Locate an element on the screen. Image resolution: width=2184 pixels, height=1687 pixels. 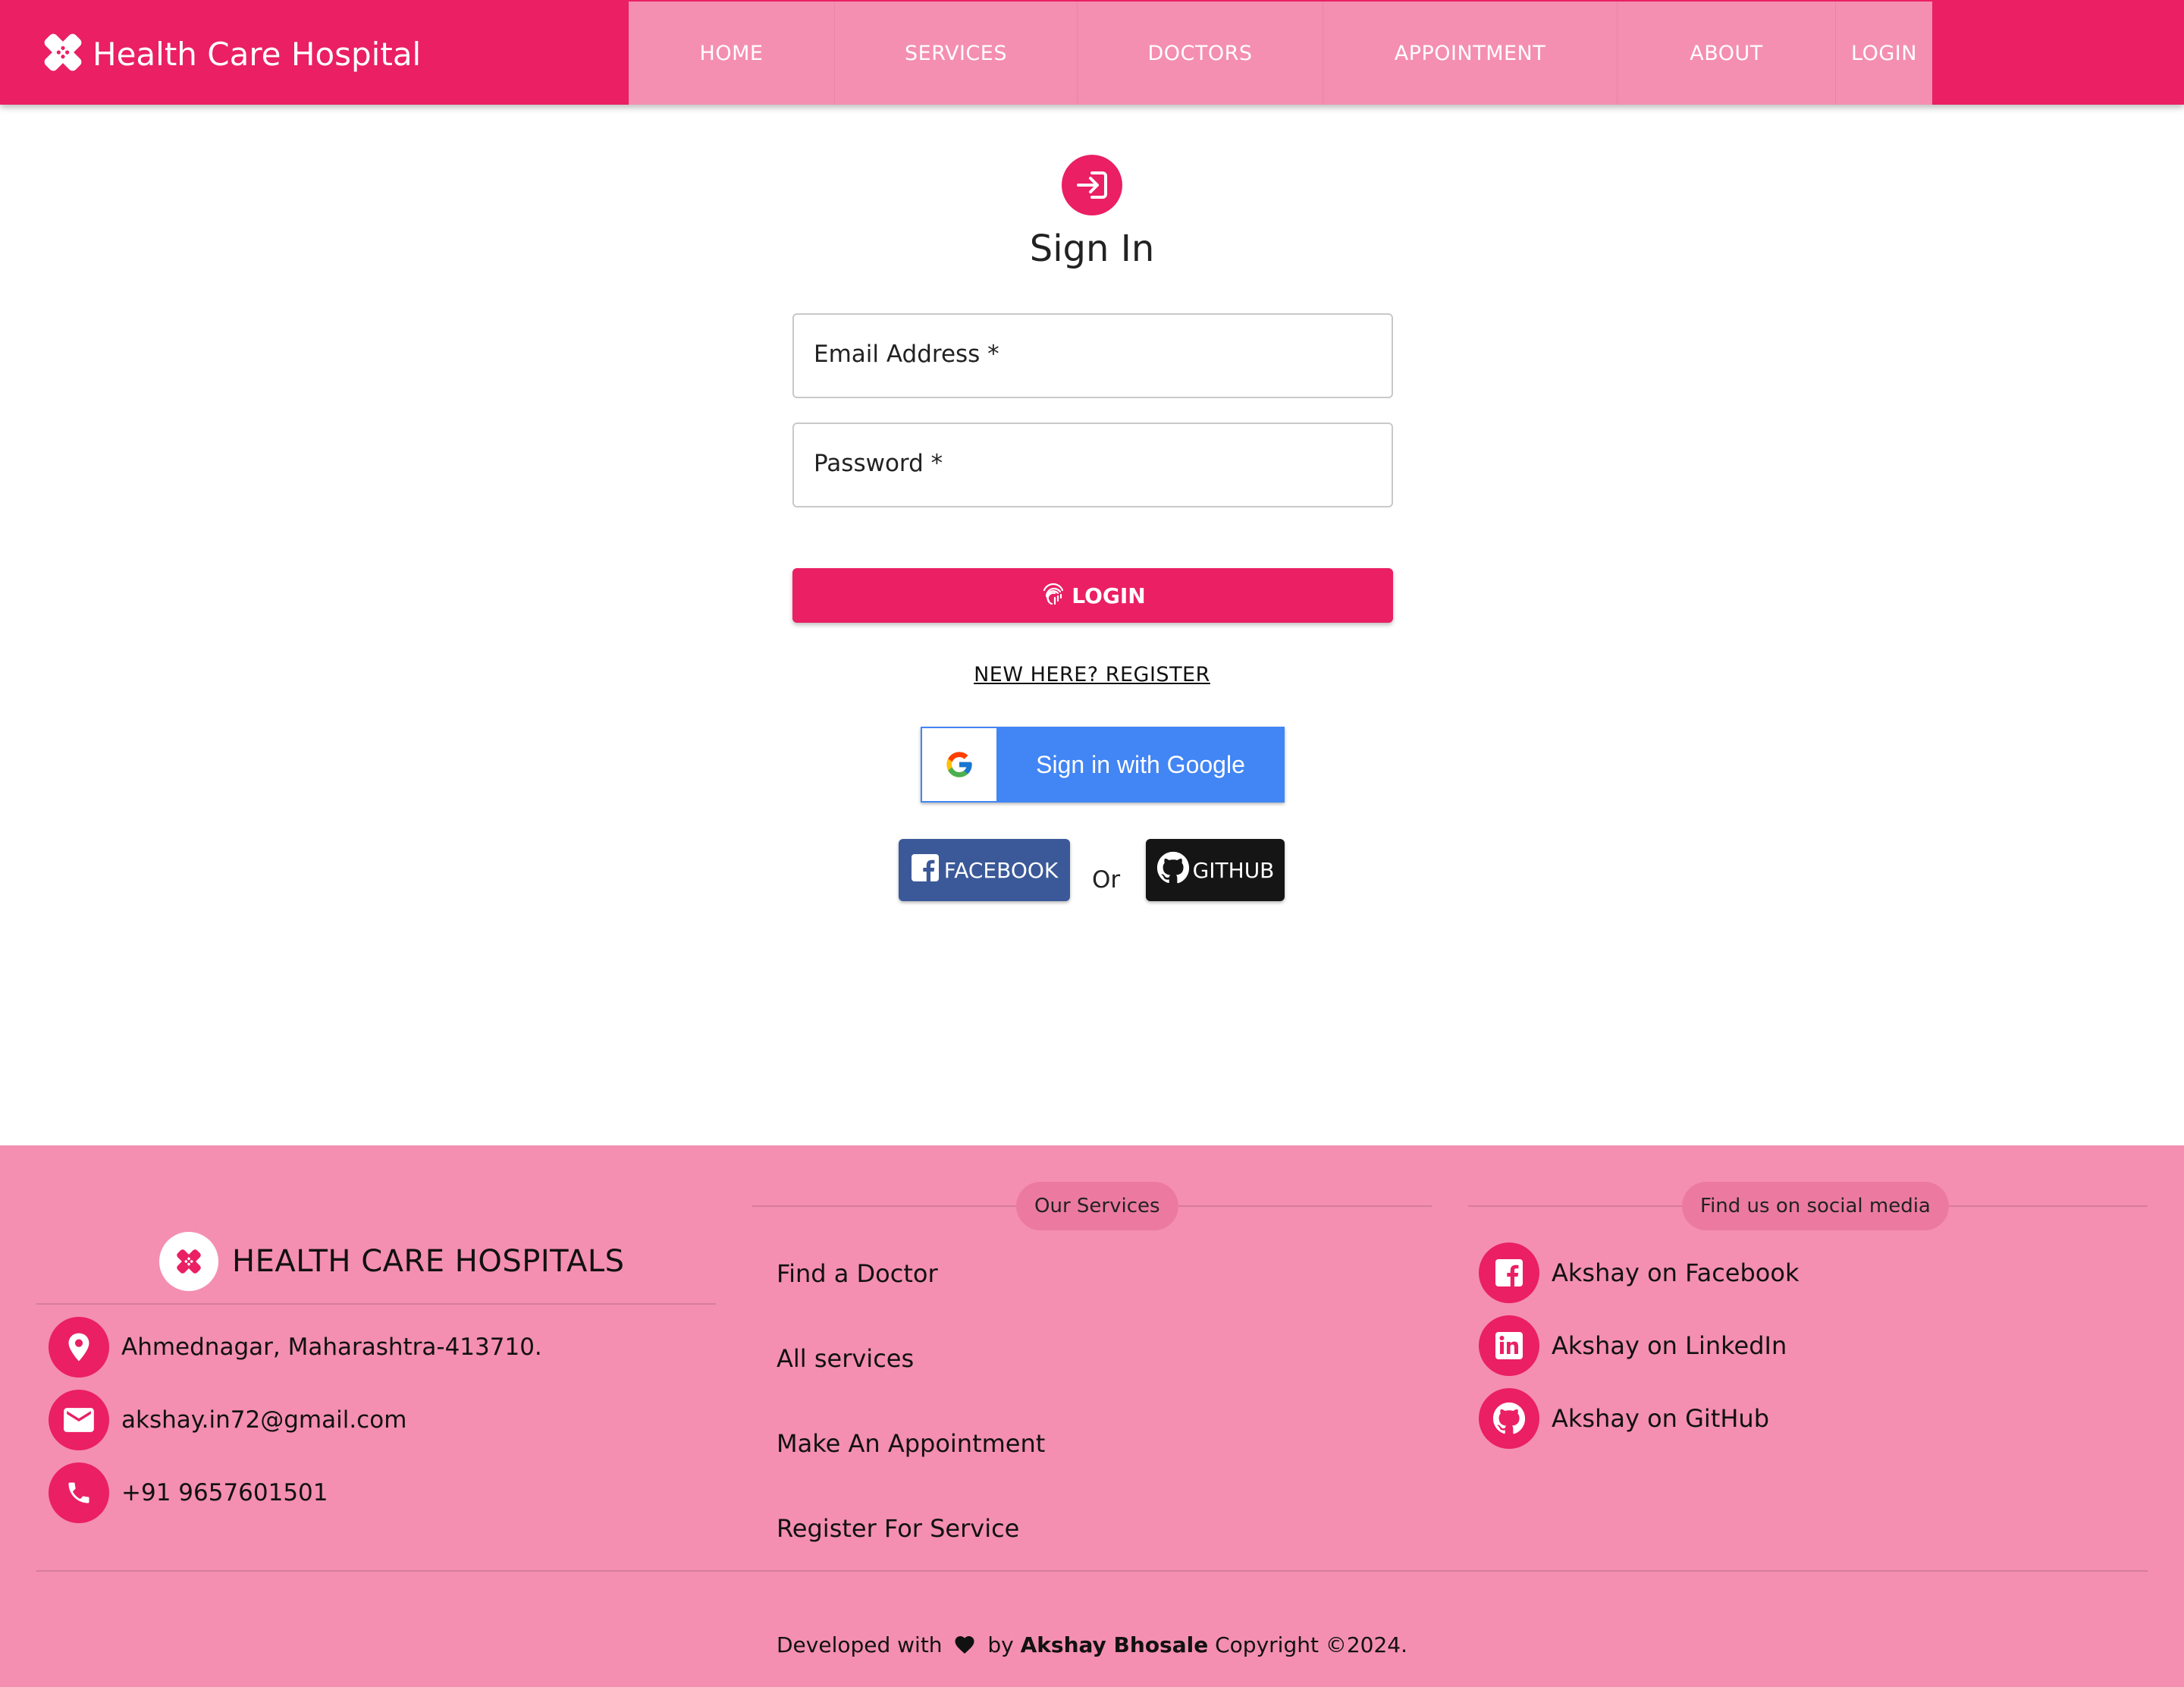
social-facebook-link: Akshay on Facebook is located at coordinates (1639, 1272).